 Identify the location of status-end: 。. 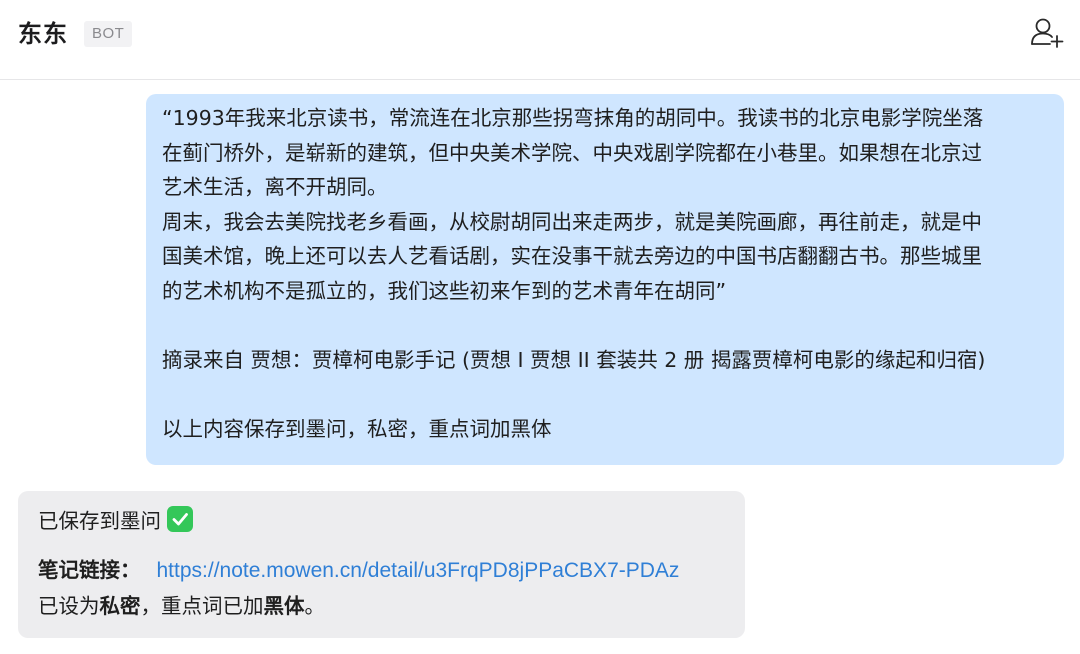
(315, 606).